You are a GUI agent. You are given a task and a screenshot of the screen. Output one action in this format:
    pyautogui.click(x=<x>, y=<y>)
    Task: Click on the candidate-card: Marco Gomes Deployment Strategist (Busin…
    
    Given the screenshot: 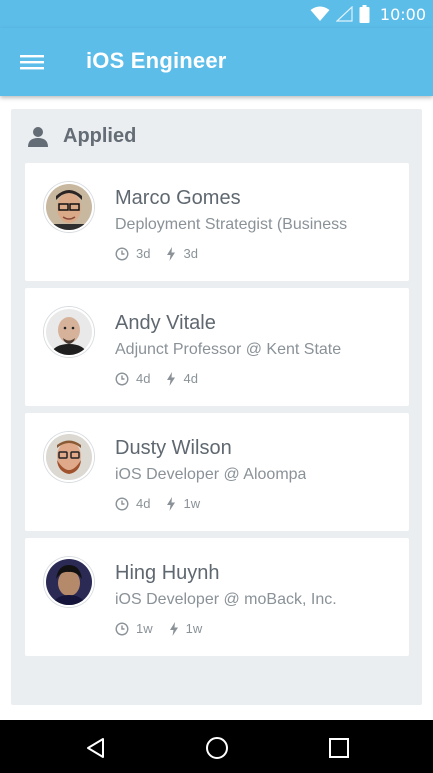 What is the action you would take?
    pyautogui.click(x=217, y=222)
    